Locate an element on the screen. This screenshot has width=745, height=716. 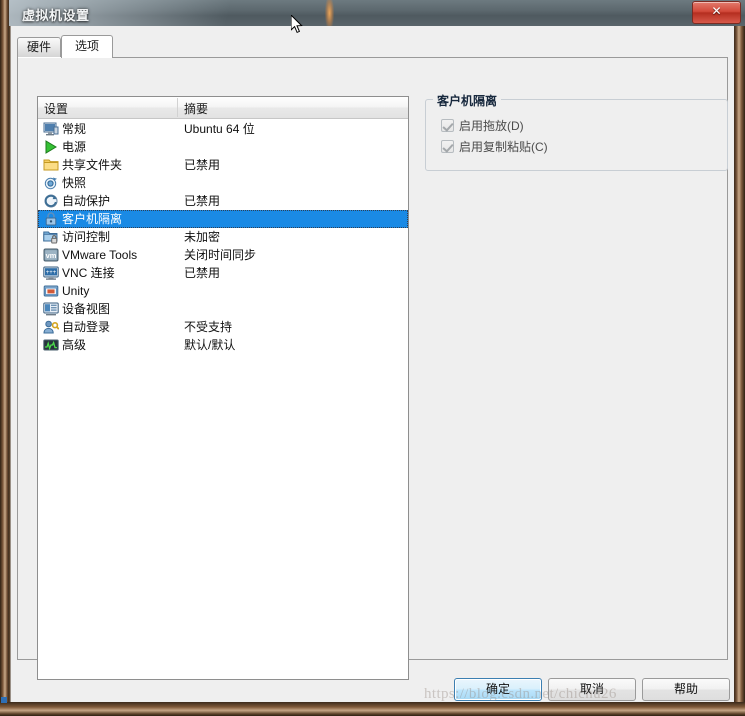
settings-list-item-label: 自动登录 is located at coordinates (86, 327).